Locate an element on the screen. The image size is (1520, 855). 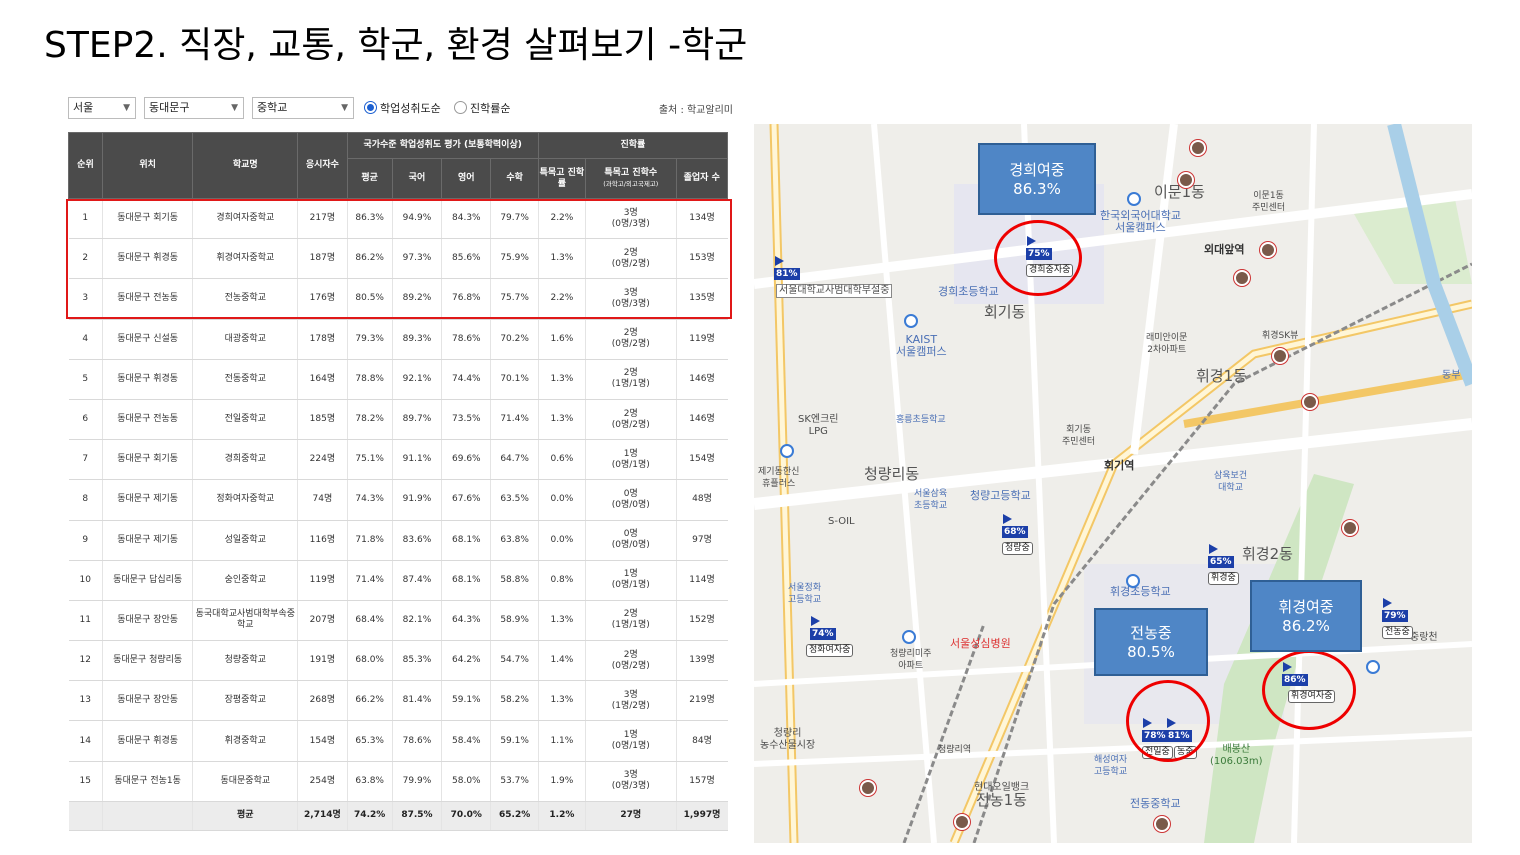
radio-advance-order: 진학률순 is located at coordinates (482, 108).